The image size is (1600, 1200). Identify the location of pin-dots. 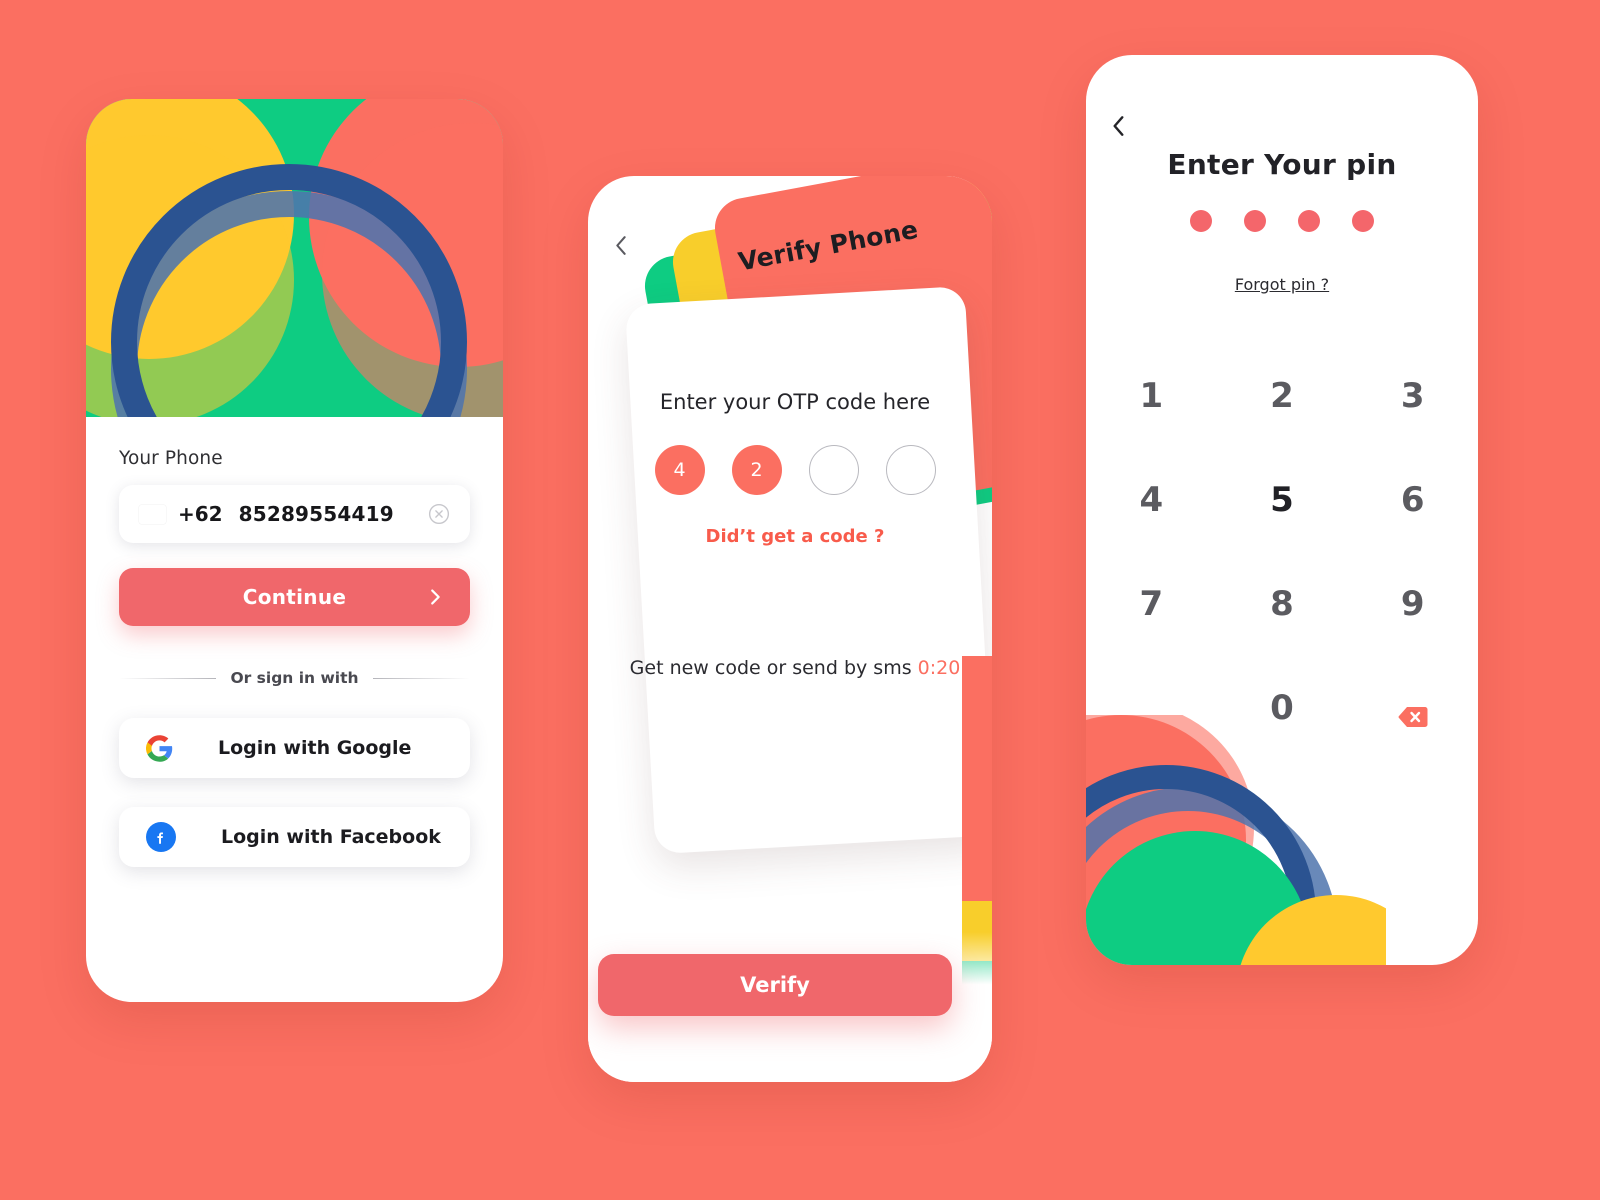
(1282, 221).